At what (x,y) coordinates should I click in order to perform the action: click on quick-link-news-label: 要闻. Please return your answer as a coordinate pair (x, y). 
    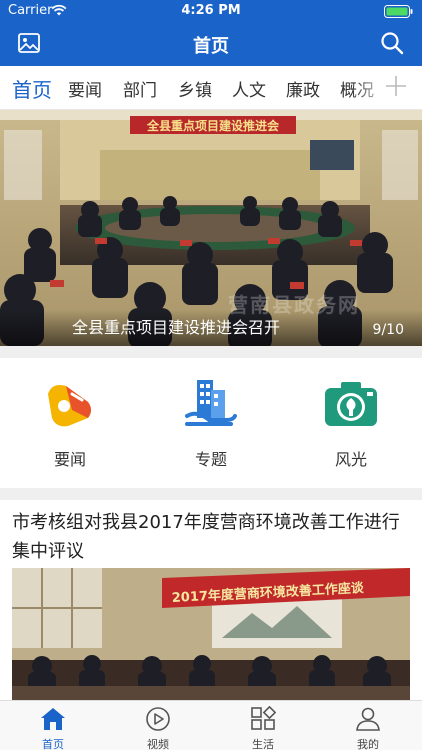
    Looking at the image, I should click on (69, 459).